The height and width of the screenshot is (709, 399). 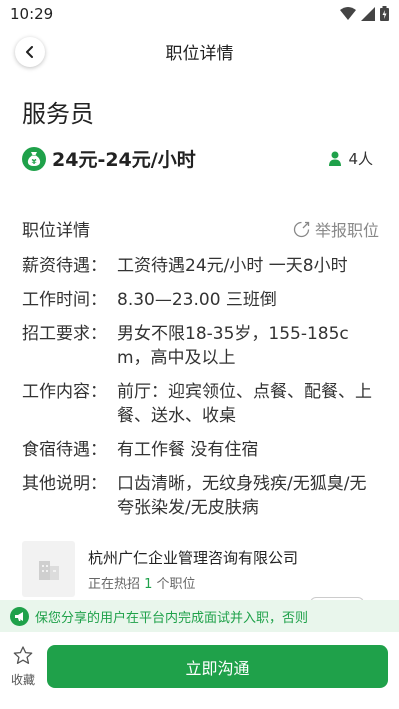 I want to click on status-icons, so click(x=364, y=13).